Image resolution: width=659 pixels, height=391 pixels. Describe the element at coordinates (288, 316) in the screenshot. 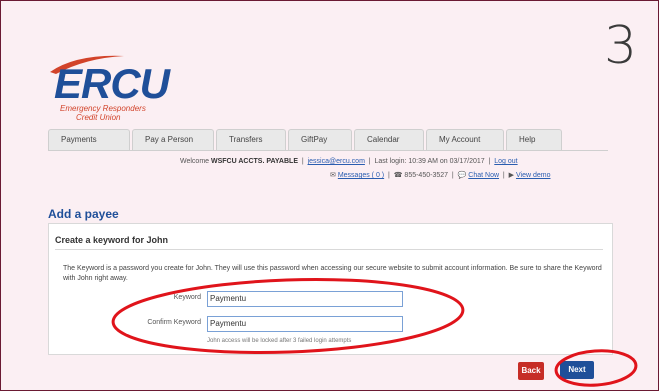

I see `annotation-circle-fields` at that location.